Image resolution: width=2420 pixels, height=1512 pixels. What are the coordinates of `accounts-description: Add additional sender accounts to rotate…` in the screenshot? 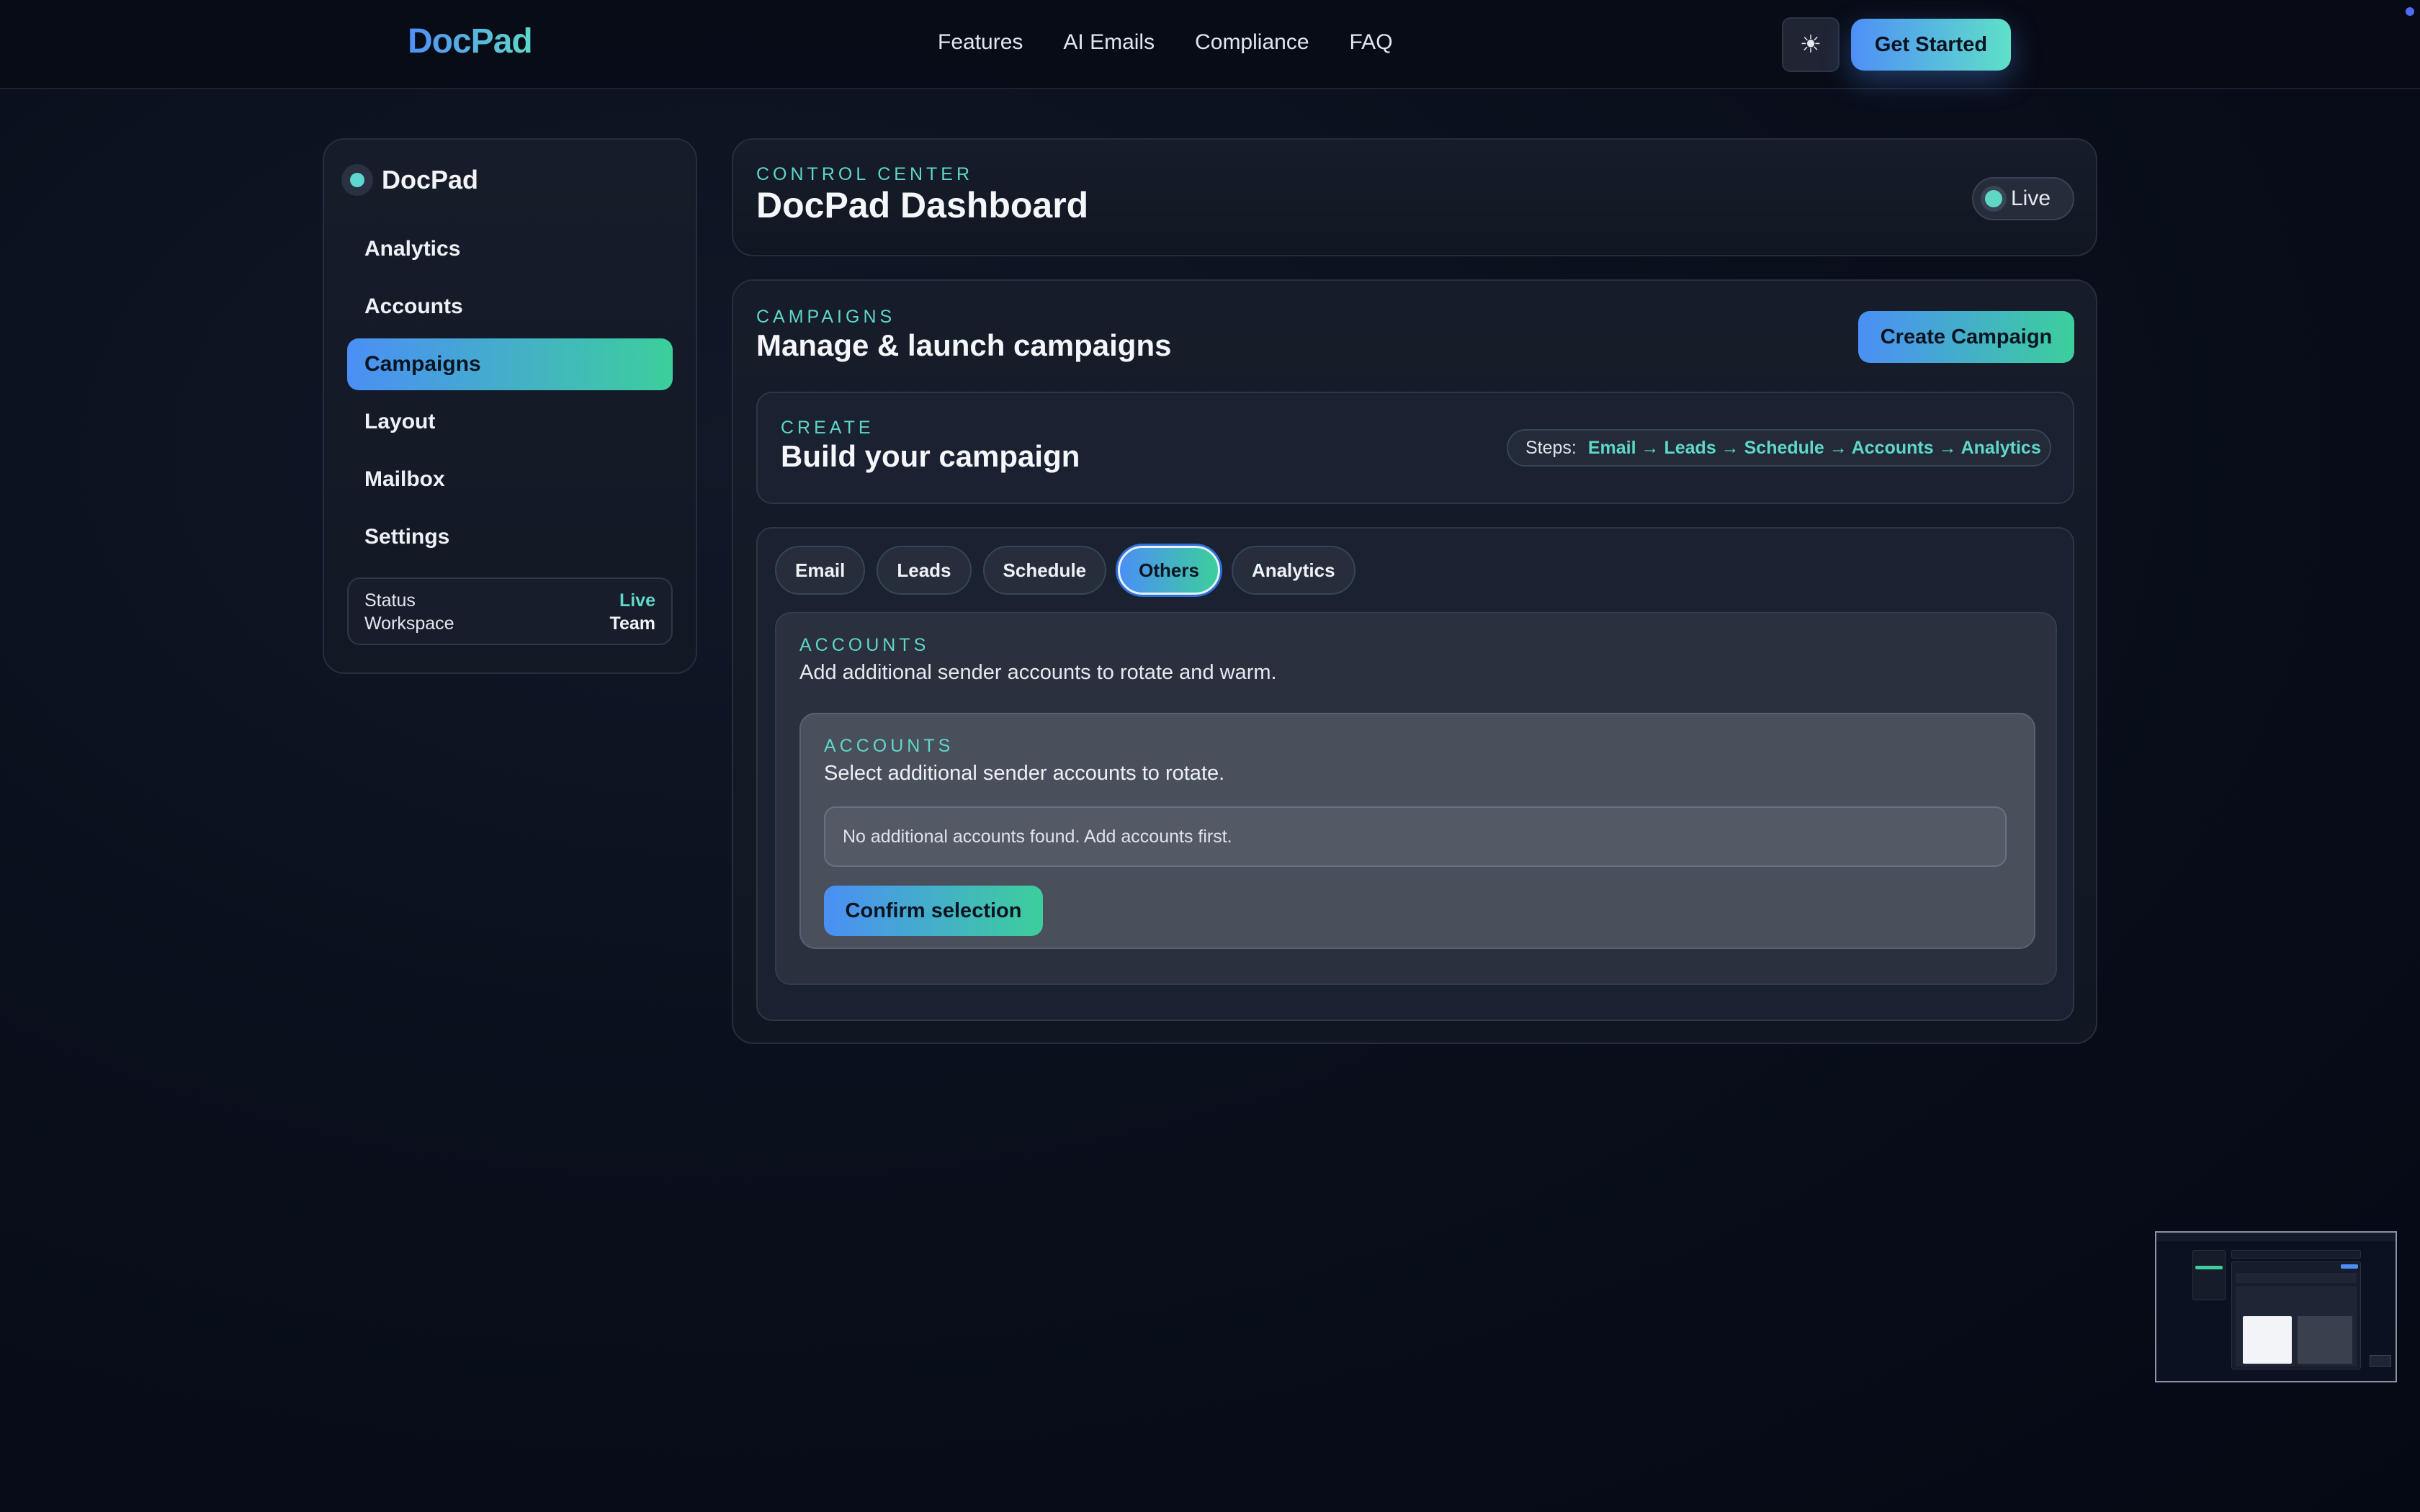 It's located at (1038, 672).